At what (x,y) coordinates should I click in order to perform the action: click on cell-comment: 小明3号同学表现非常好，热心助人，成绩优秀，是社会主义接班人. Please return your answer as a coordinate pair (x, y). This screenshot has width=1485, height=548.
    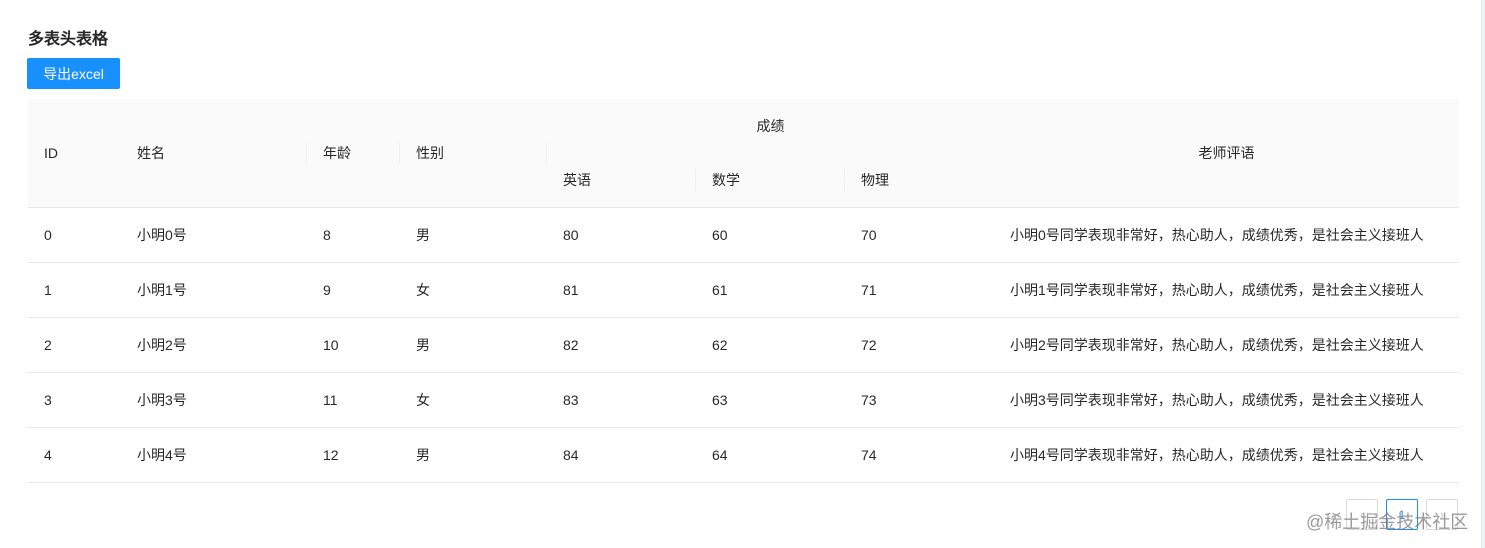
    Looking at the image, I should click on (1227, 400).